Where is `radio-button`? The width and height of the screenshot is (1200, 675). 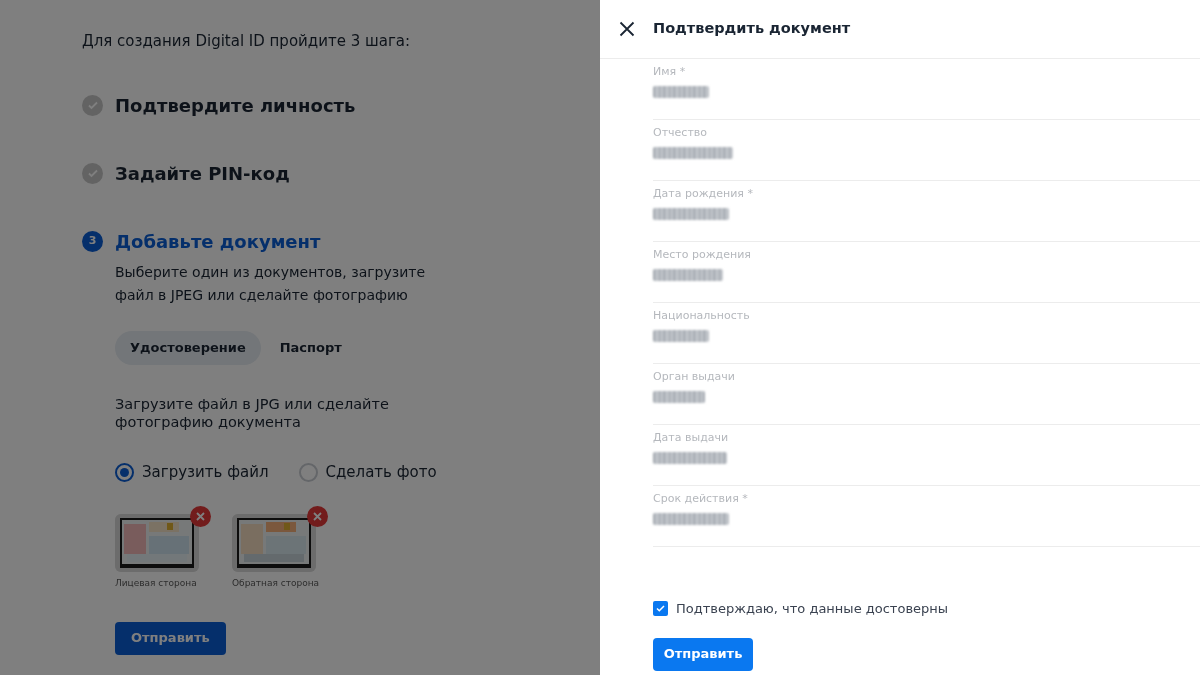 radio-button is located at coordinates (124, 472).